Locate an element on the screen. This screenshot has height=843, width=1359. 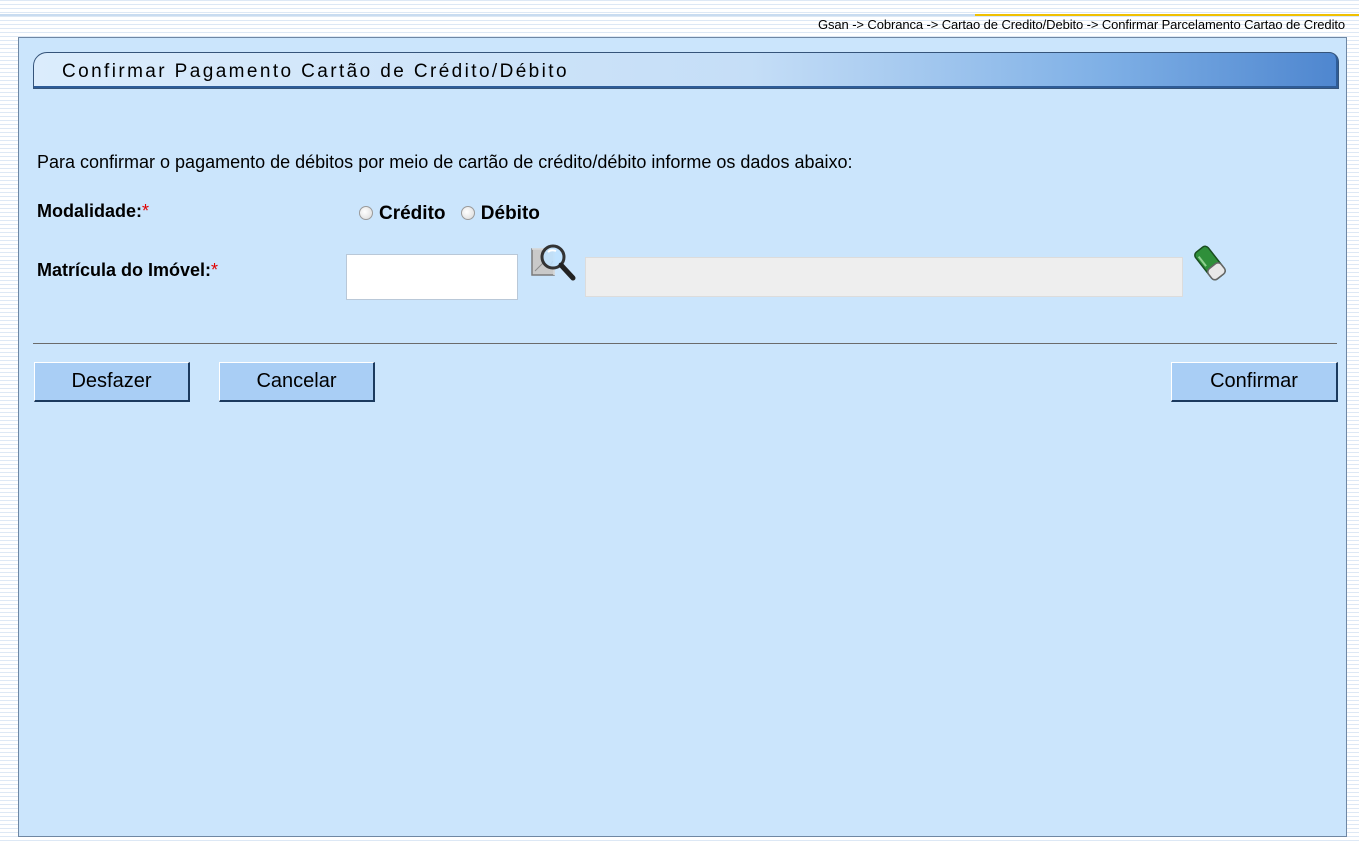
radio-option-credito: Crédito is located at coordinates (402, 214).